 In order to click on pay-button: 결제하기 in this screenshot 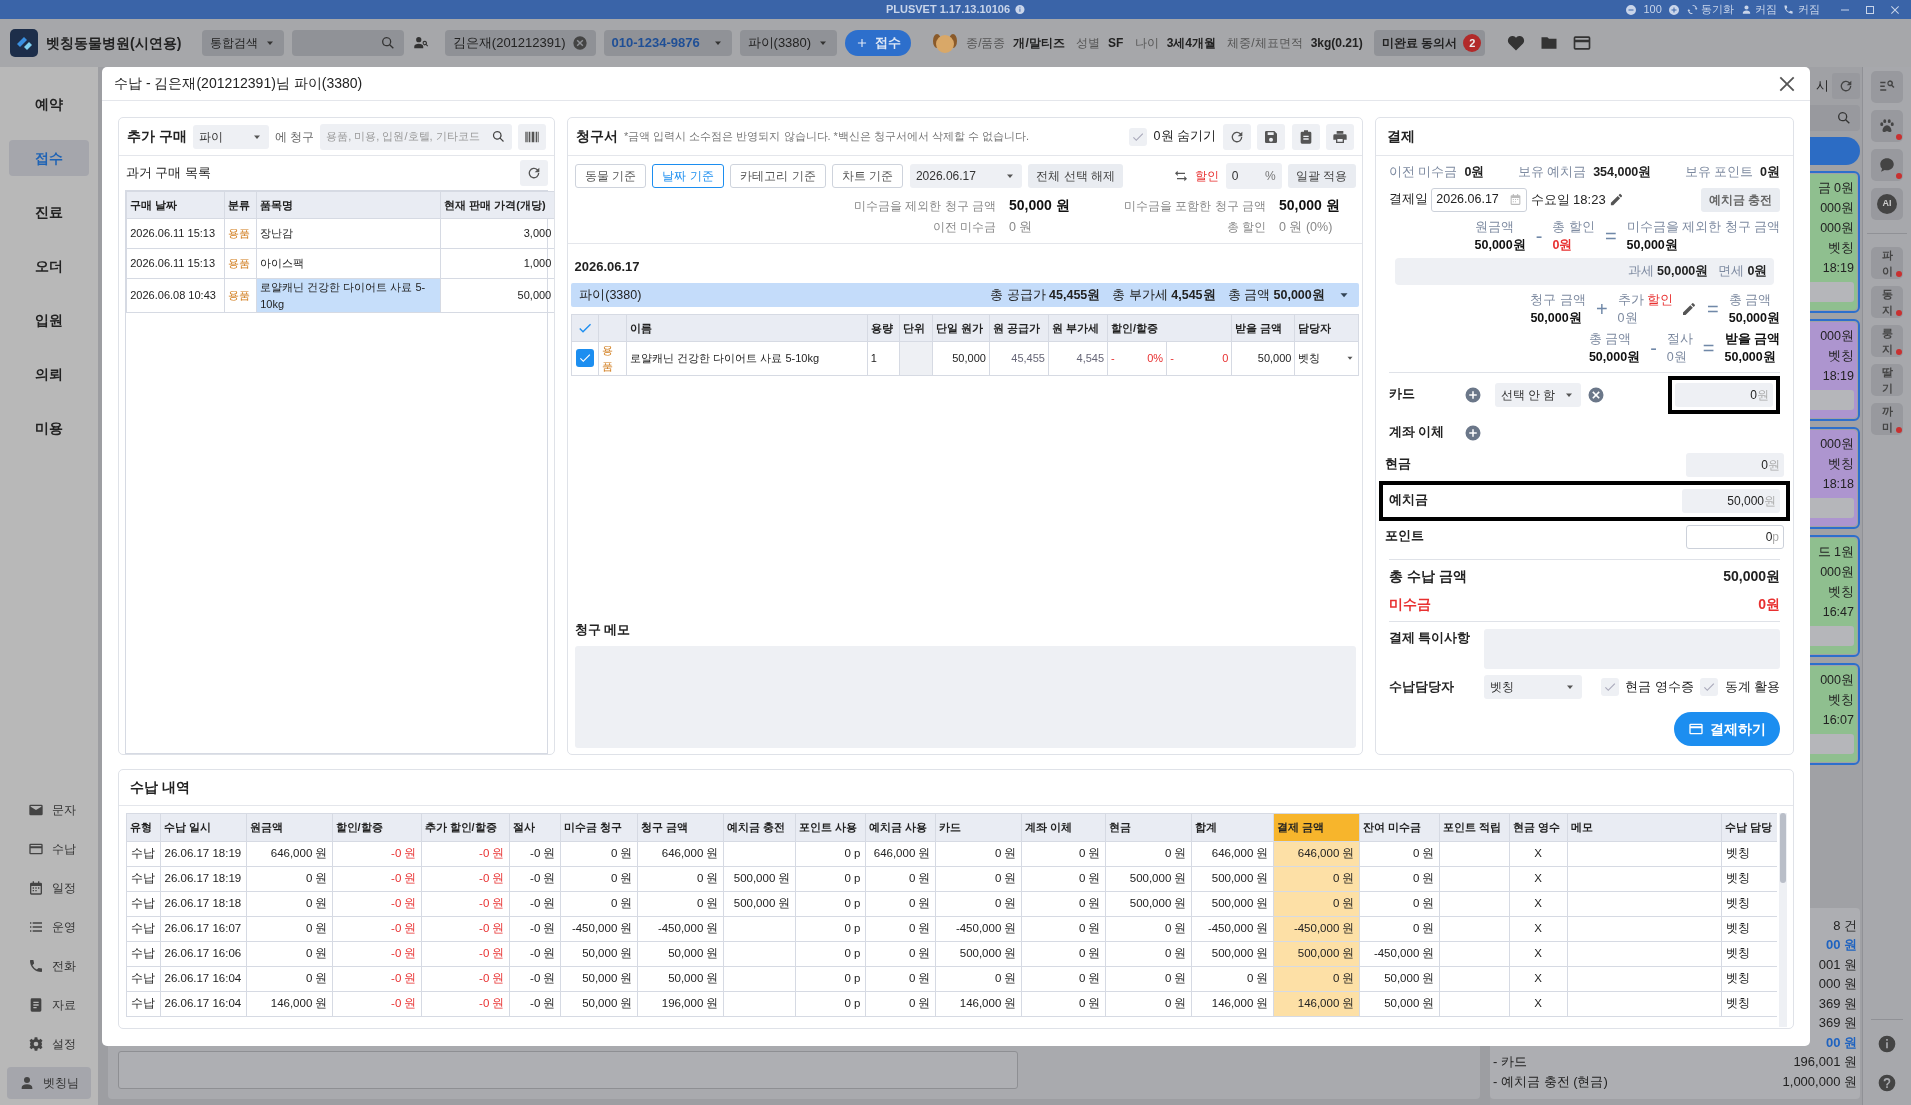, I will do `click(1727, 729)`.